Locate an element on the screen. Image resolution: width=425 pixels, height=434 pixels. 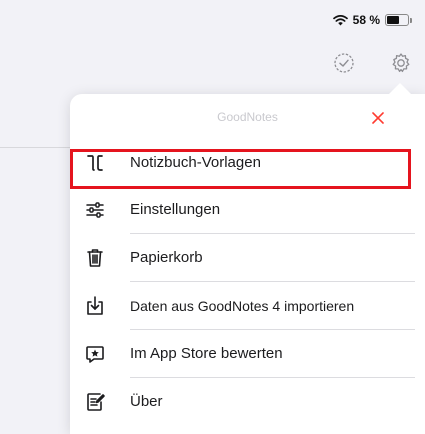
background-divider is located at coordinates (35, 147).